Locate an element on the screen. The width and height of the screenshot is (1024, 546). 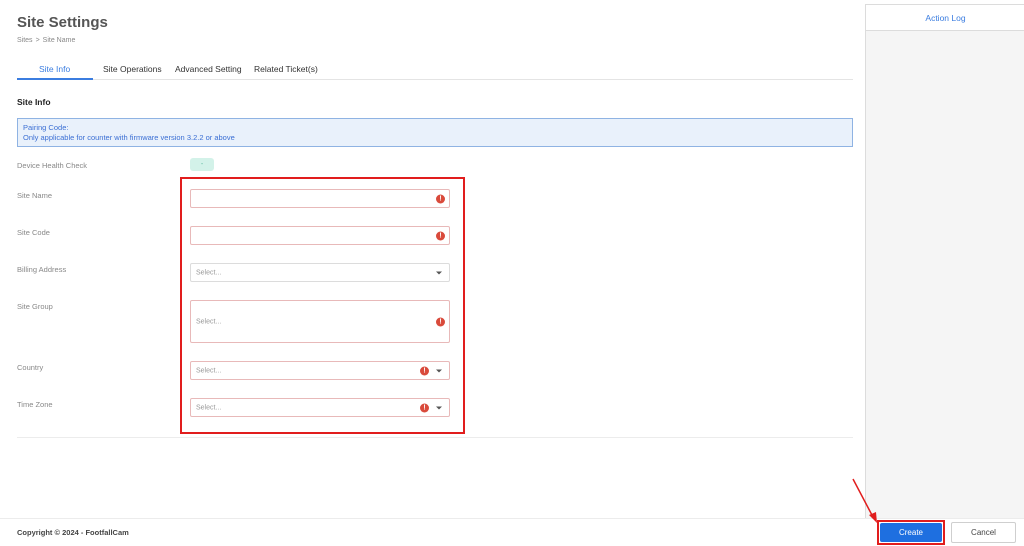
section-title: Site Info is located at coordinates (34, 102).